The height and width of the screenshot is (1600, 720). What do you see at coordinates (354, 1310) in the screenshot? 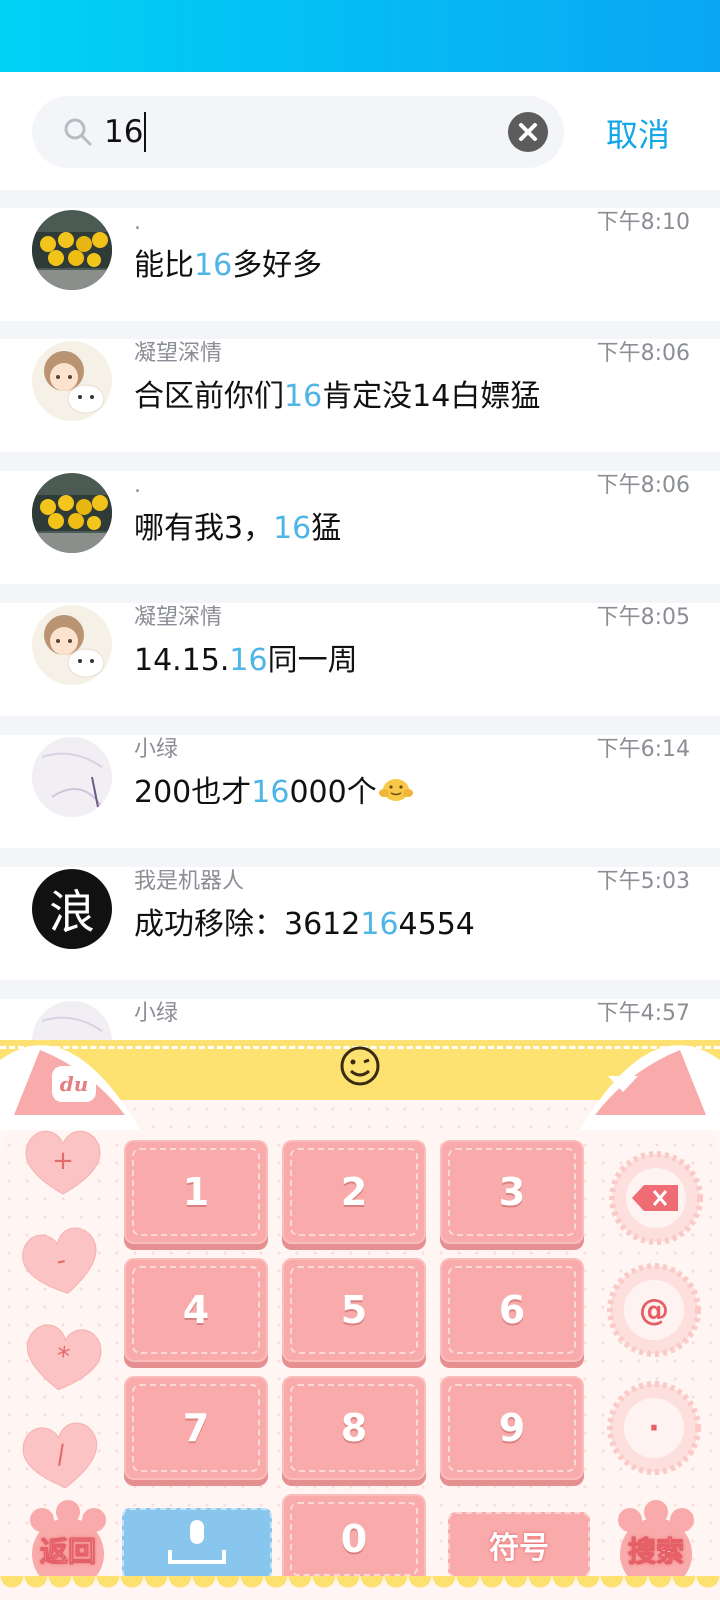
I see `digit-key-5: 5` at bounding box center [354, 1310].